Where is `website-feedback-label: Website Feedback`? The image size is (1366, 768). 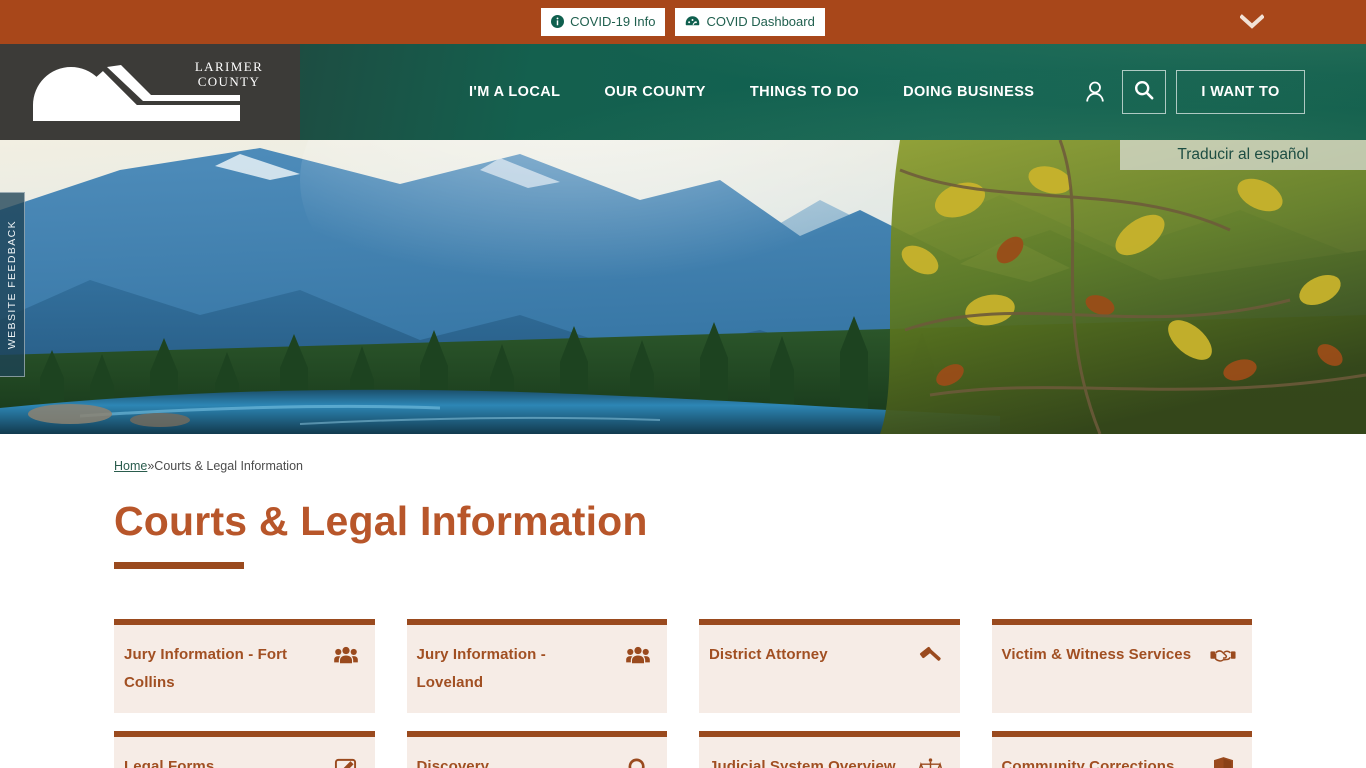 website-feedback-label: Website Feedback is located at coordinates (12, 284).